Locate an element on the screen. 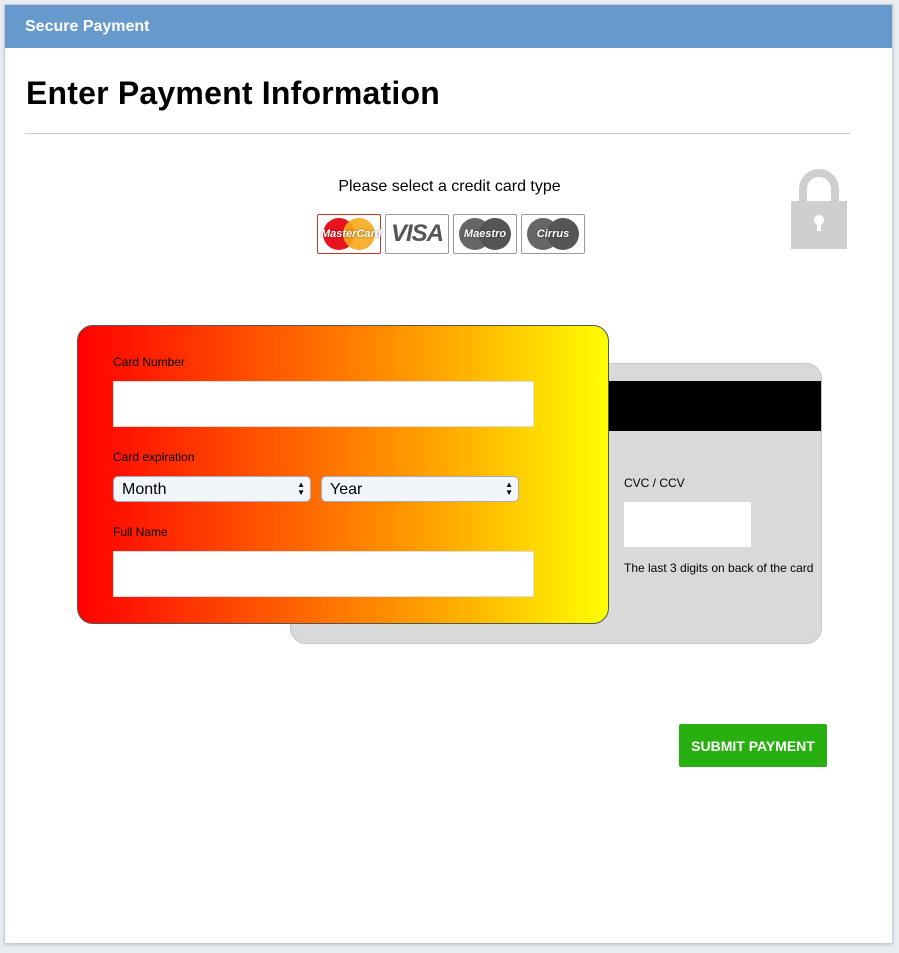 The width and height of the screenshot is (899, 953). card-type-prompt: Please select a credit card type is located at coordinates (449, 186).